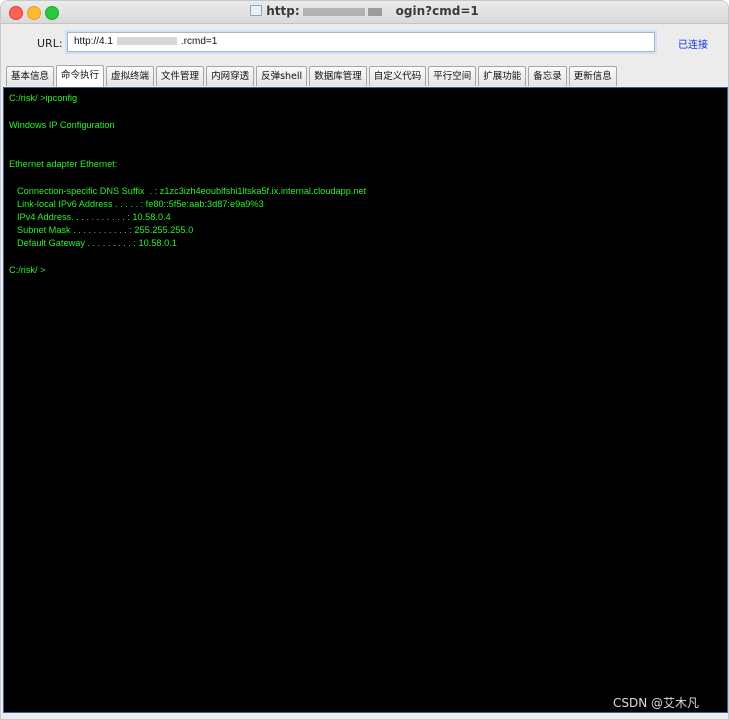 This screenshot has height=720, width=729. I want to click on window-title: http: ogin?cmd=1, so click(364, 11).